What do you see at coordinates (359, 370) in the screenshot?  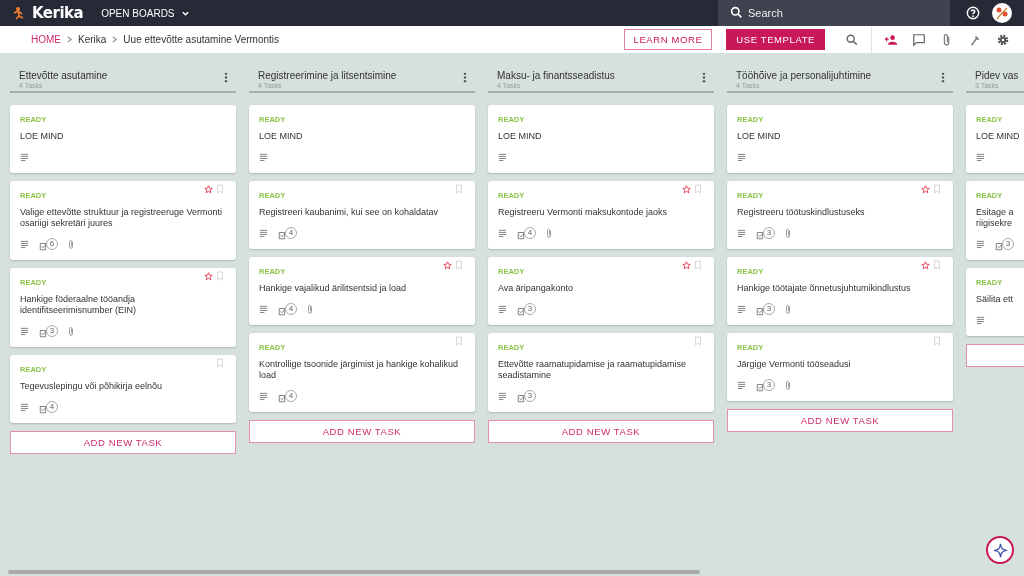 I see `task-title: Kontrollige tsoonide järgimist ja hankige kohalikud load` at bounding box center [359, 370].